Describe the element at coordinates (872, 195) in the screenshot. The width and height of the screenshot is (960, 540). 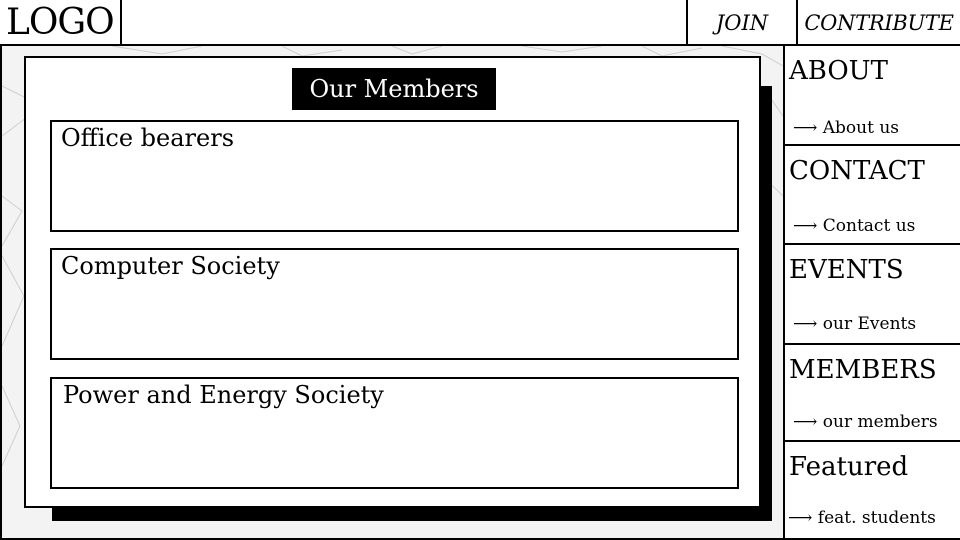
I see `sidebar-item-contact: CONTACT ⟶ Contact us` at that location.